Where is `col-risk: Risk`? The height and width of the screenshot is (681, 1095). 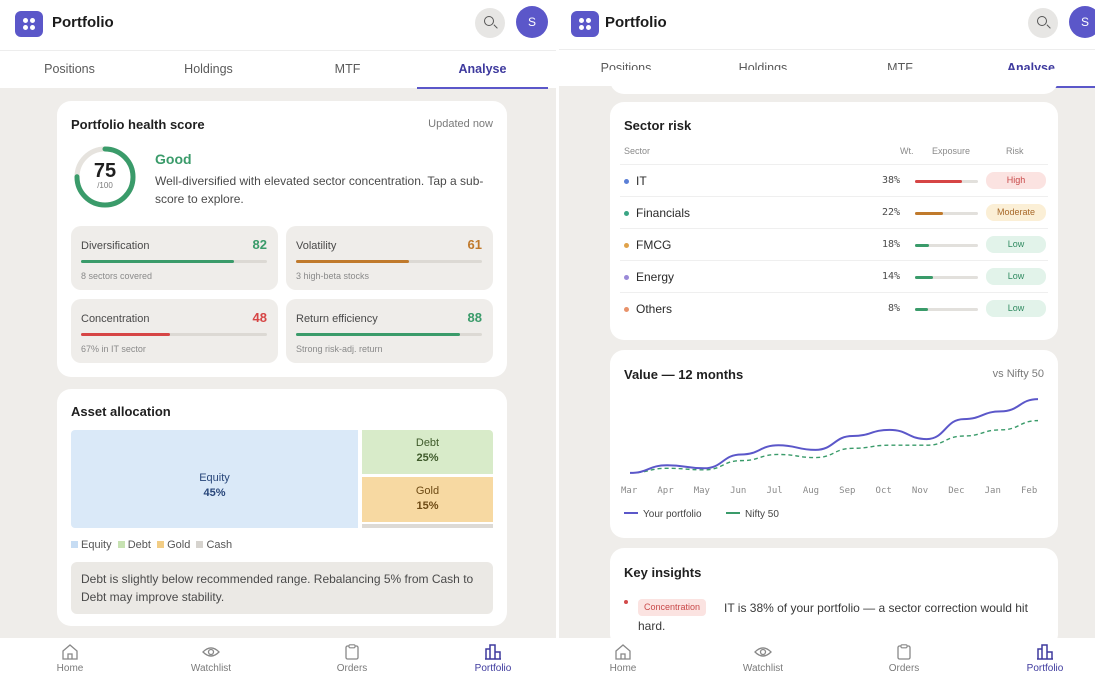
col-risk: Risk is located at coordinates (1015, 151).